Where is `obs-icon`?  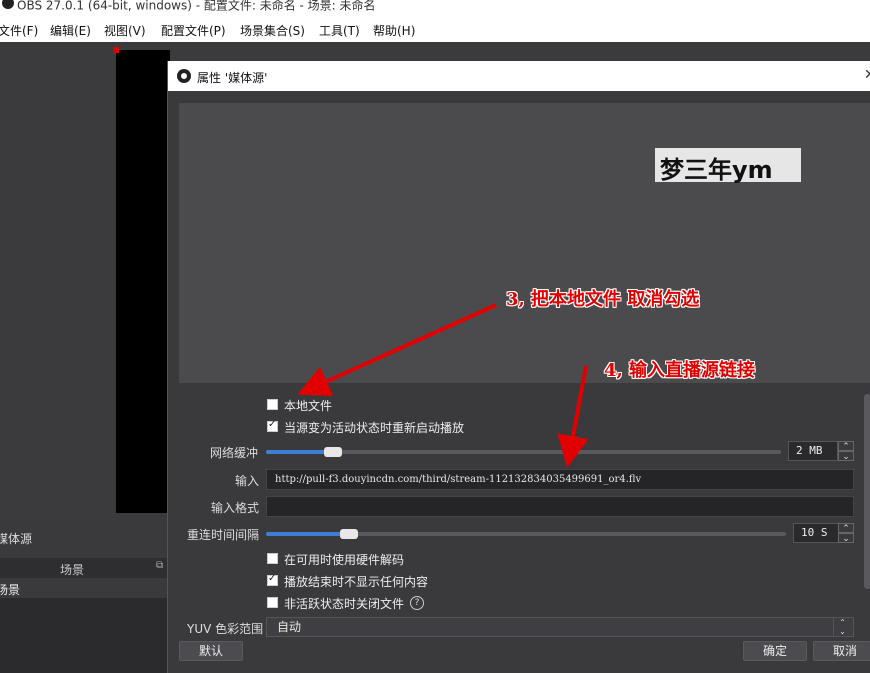 obs-icon is located at coordinates (184, 76).